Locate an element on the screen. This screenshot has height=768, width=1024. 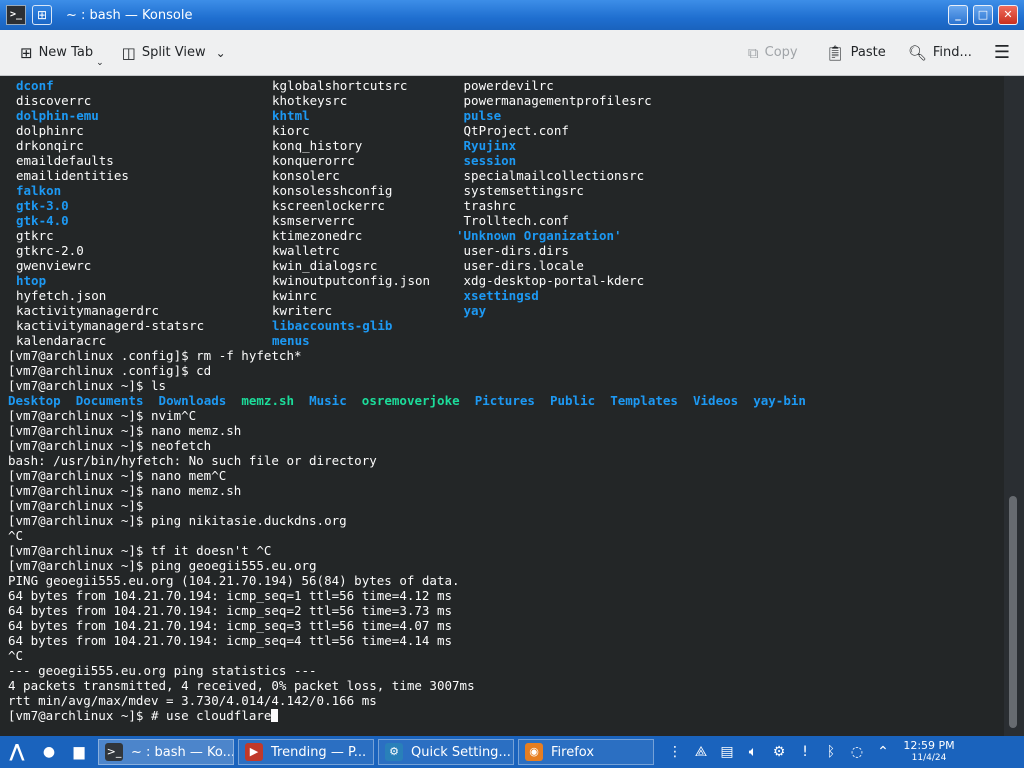
ls-file-entry: powerdevilrc is located at coordinates (505, 85).